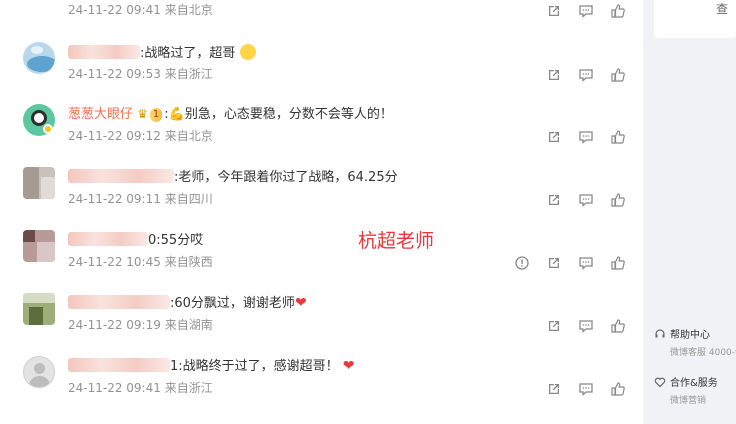  Describe the element at coordinates (188, 262) in the screenshot. I see `comment-location: 来自陕西` at that location.